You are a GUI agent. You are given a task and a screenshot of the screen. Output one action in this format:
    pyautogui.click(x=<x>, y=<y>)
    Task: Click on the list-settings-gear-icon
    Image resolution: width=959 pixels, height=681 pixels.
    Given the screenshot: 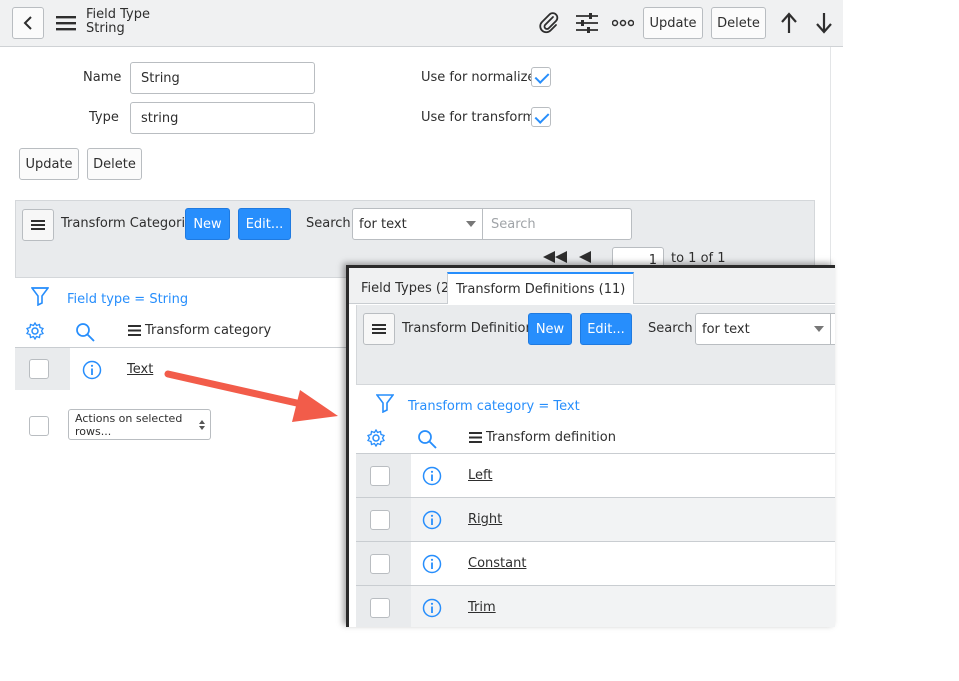 What is the action you would take?
    pyautogui.click(x=35, y=331)
    